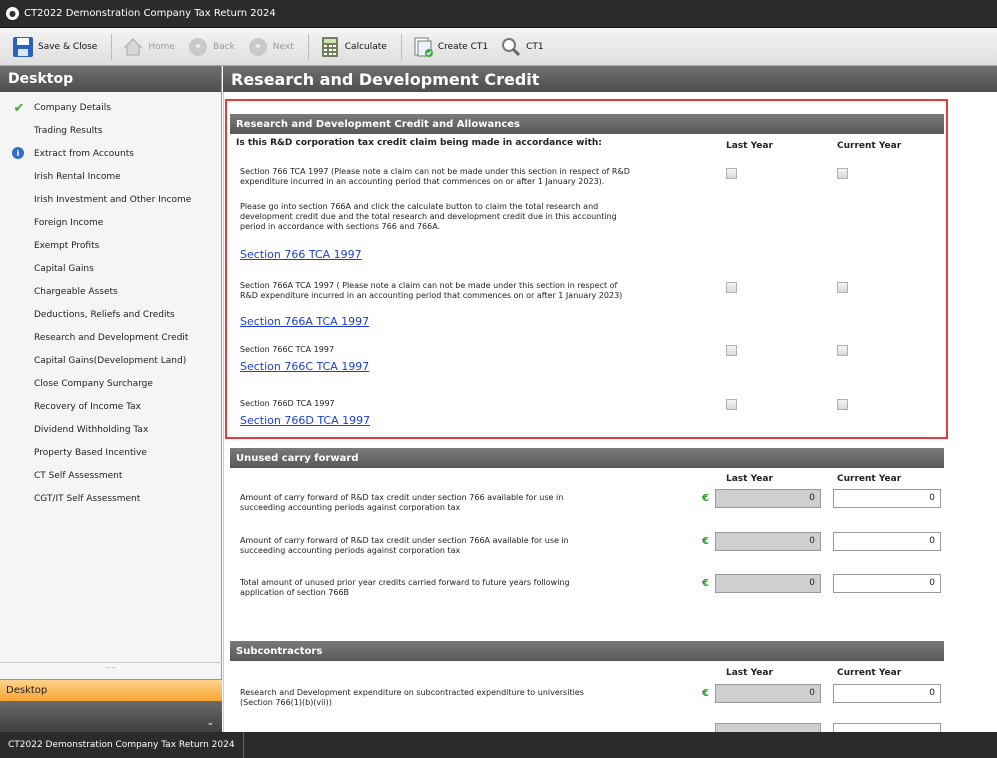 This screenshot has height=758, width=997. What do you see at coordinates (423, 47) in the screenshot?
I see `create-document-icon` at bounding box center [423, 47].